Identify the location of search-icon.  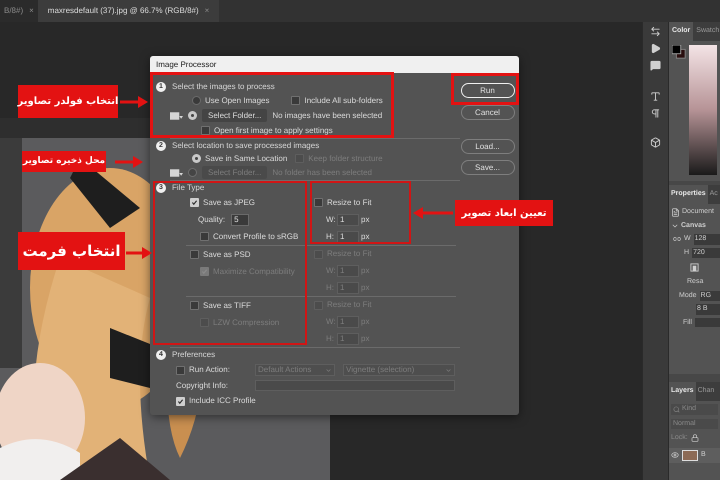
(676, 409).